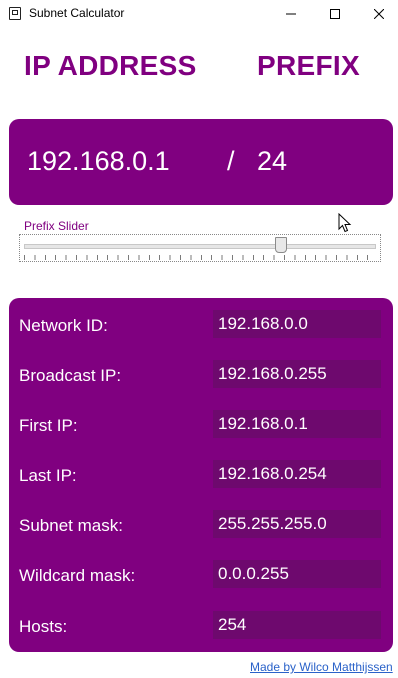 This screenshot has height=678, width=398. Describe the element at coordinates (345, 223) in the screenshot. I see `mouse-cursor-icon` at that location.